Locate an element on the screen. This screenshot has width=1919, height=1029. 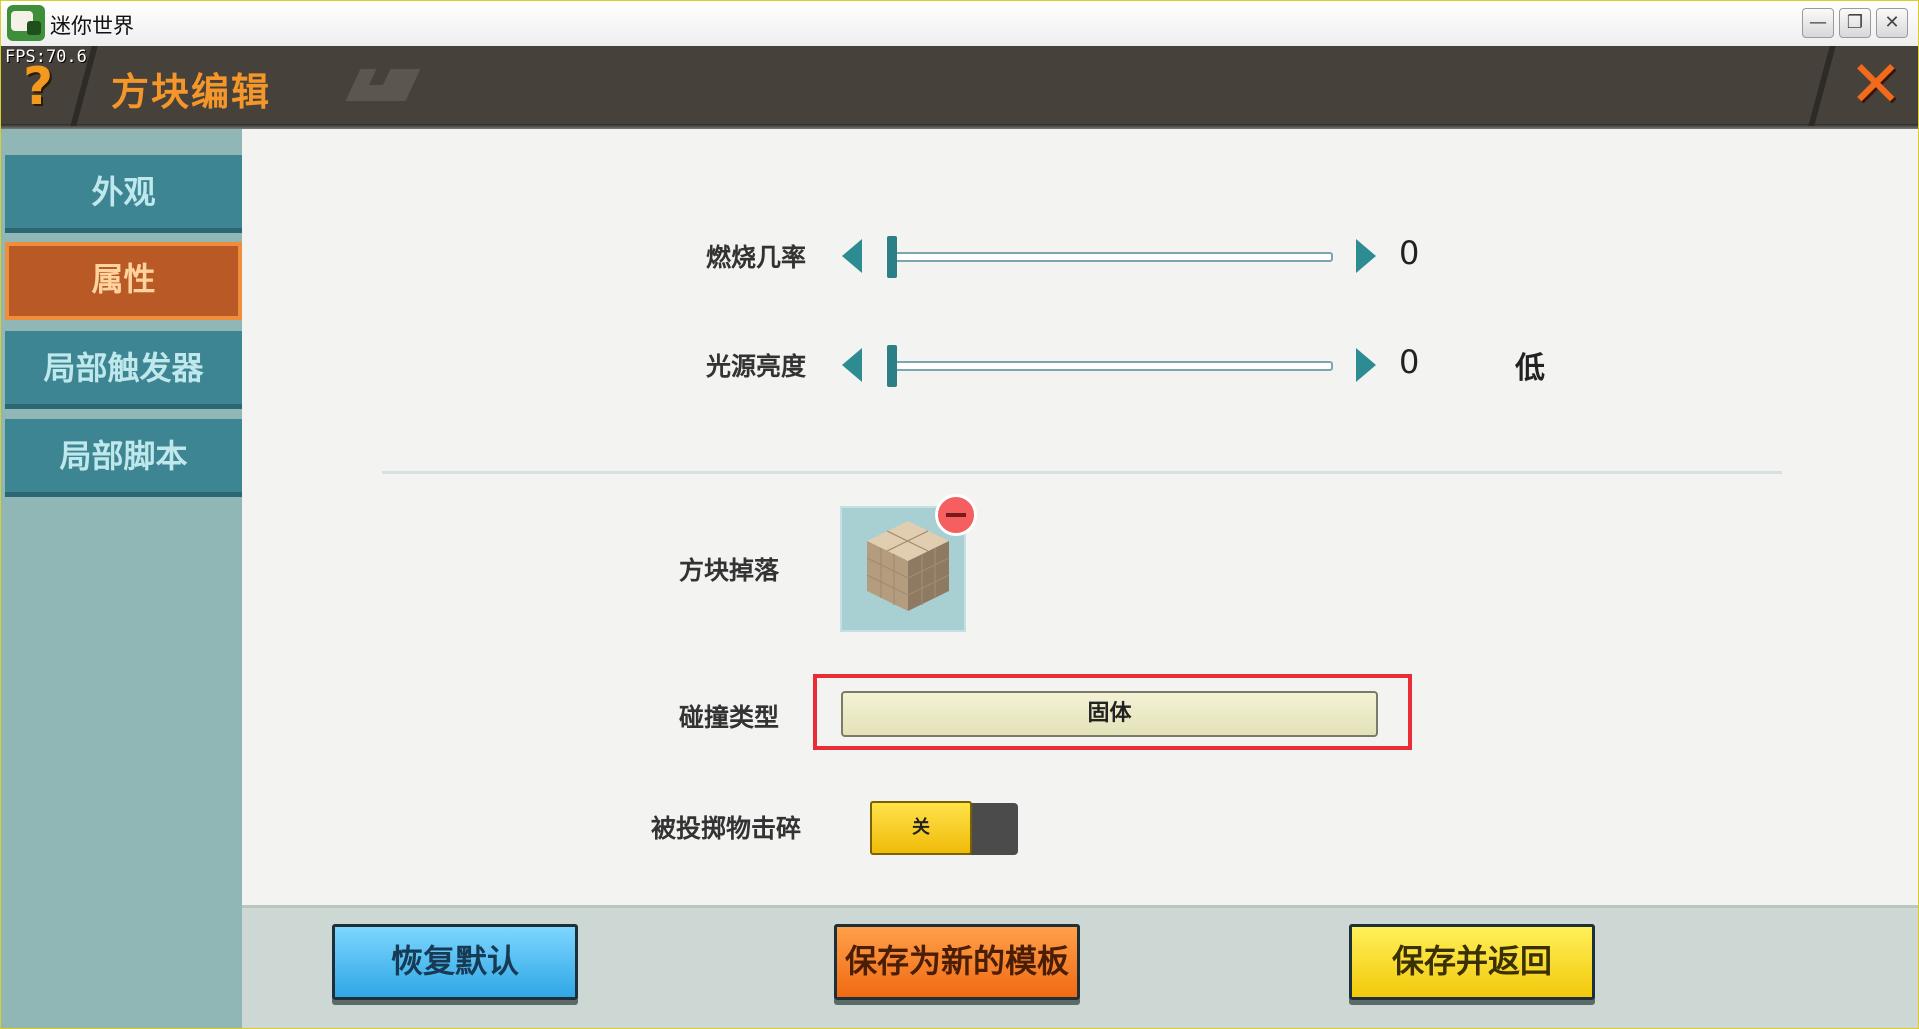
window-close-button: ✕ is located at coordinates (1892, 23).